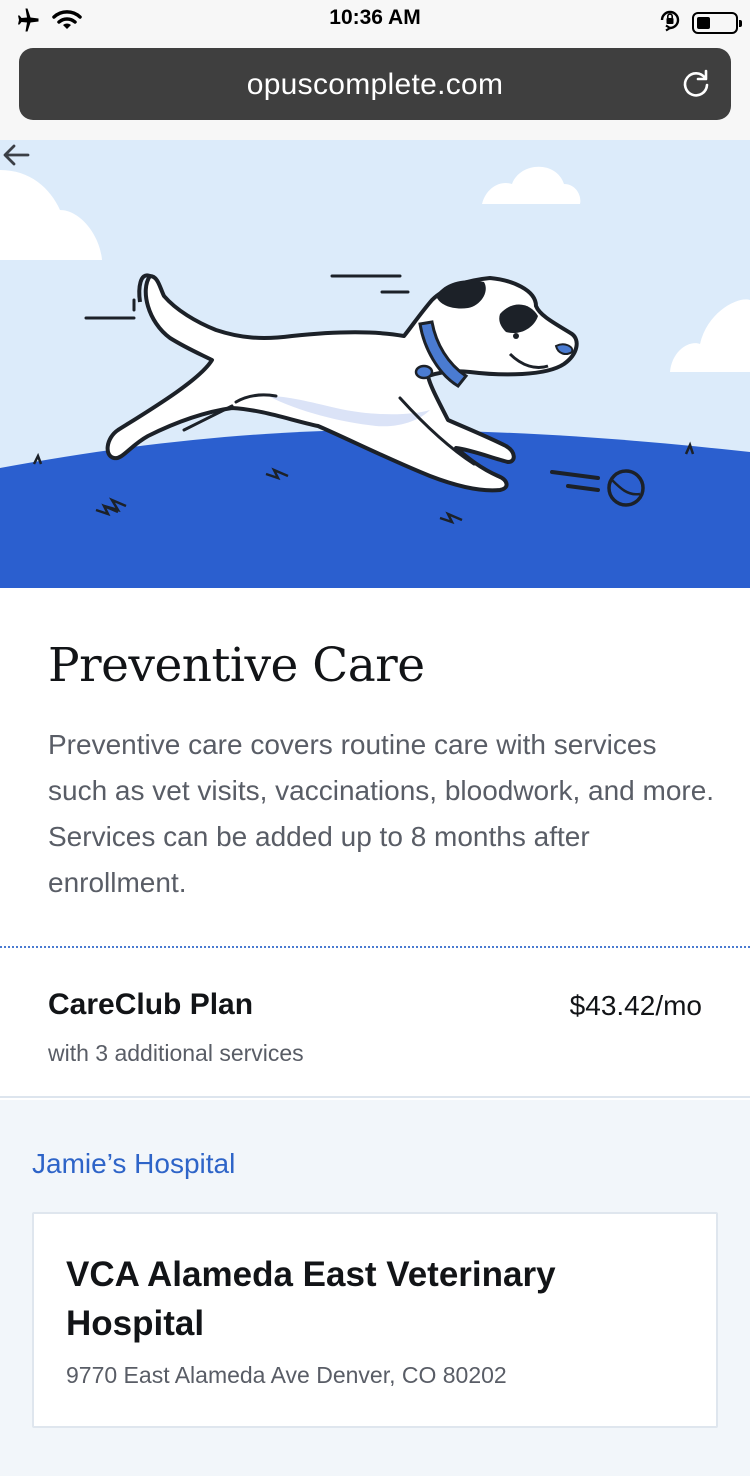 This screenshot has height=1476, width=750. What do you see at coordinates (635, 1005) in the screenshot?
I see `plan-price: $43.42/mo` at bounding box center [635, 1005].